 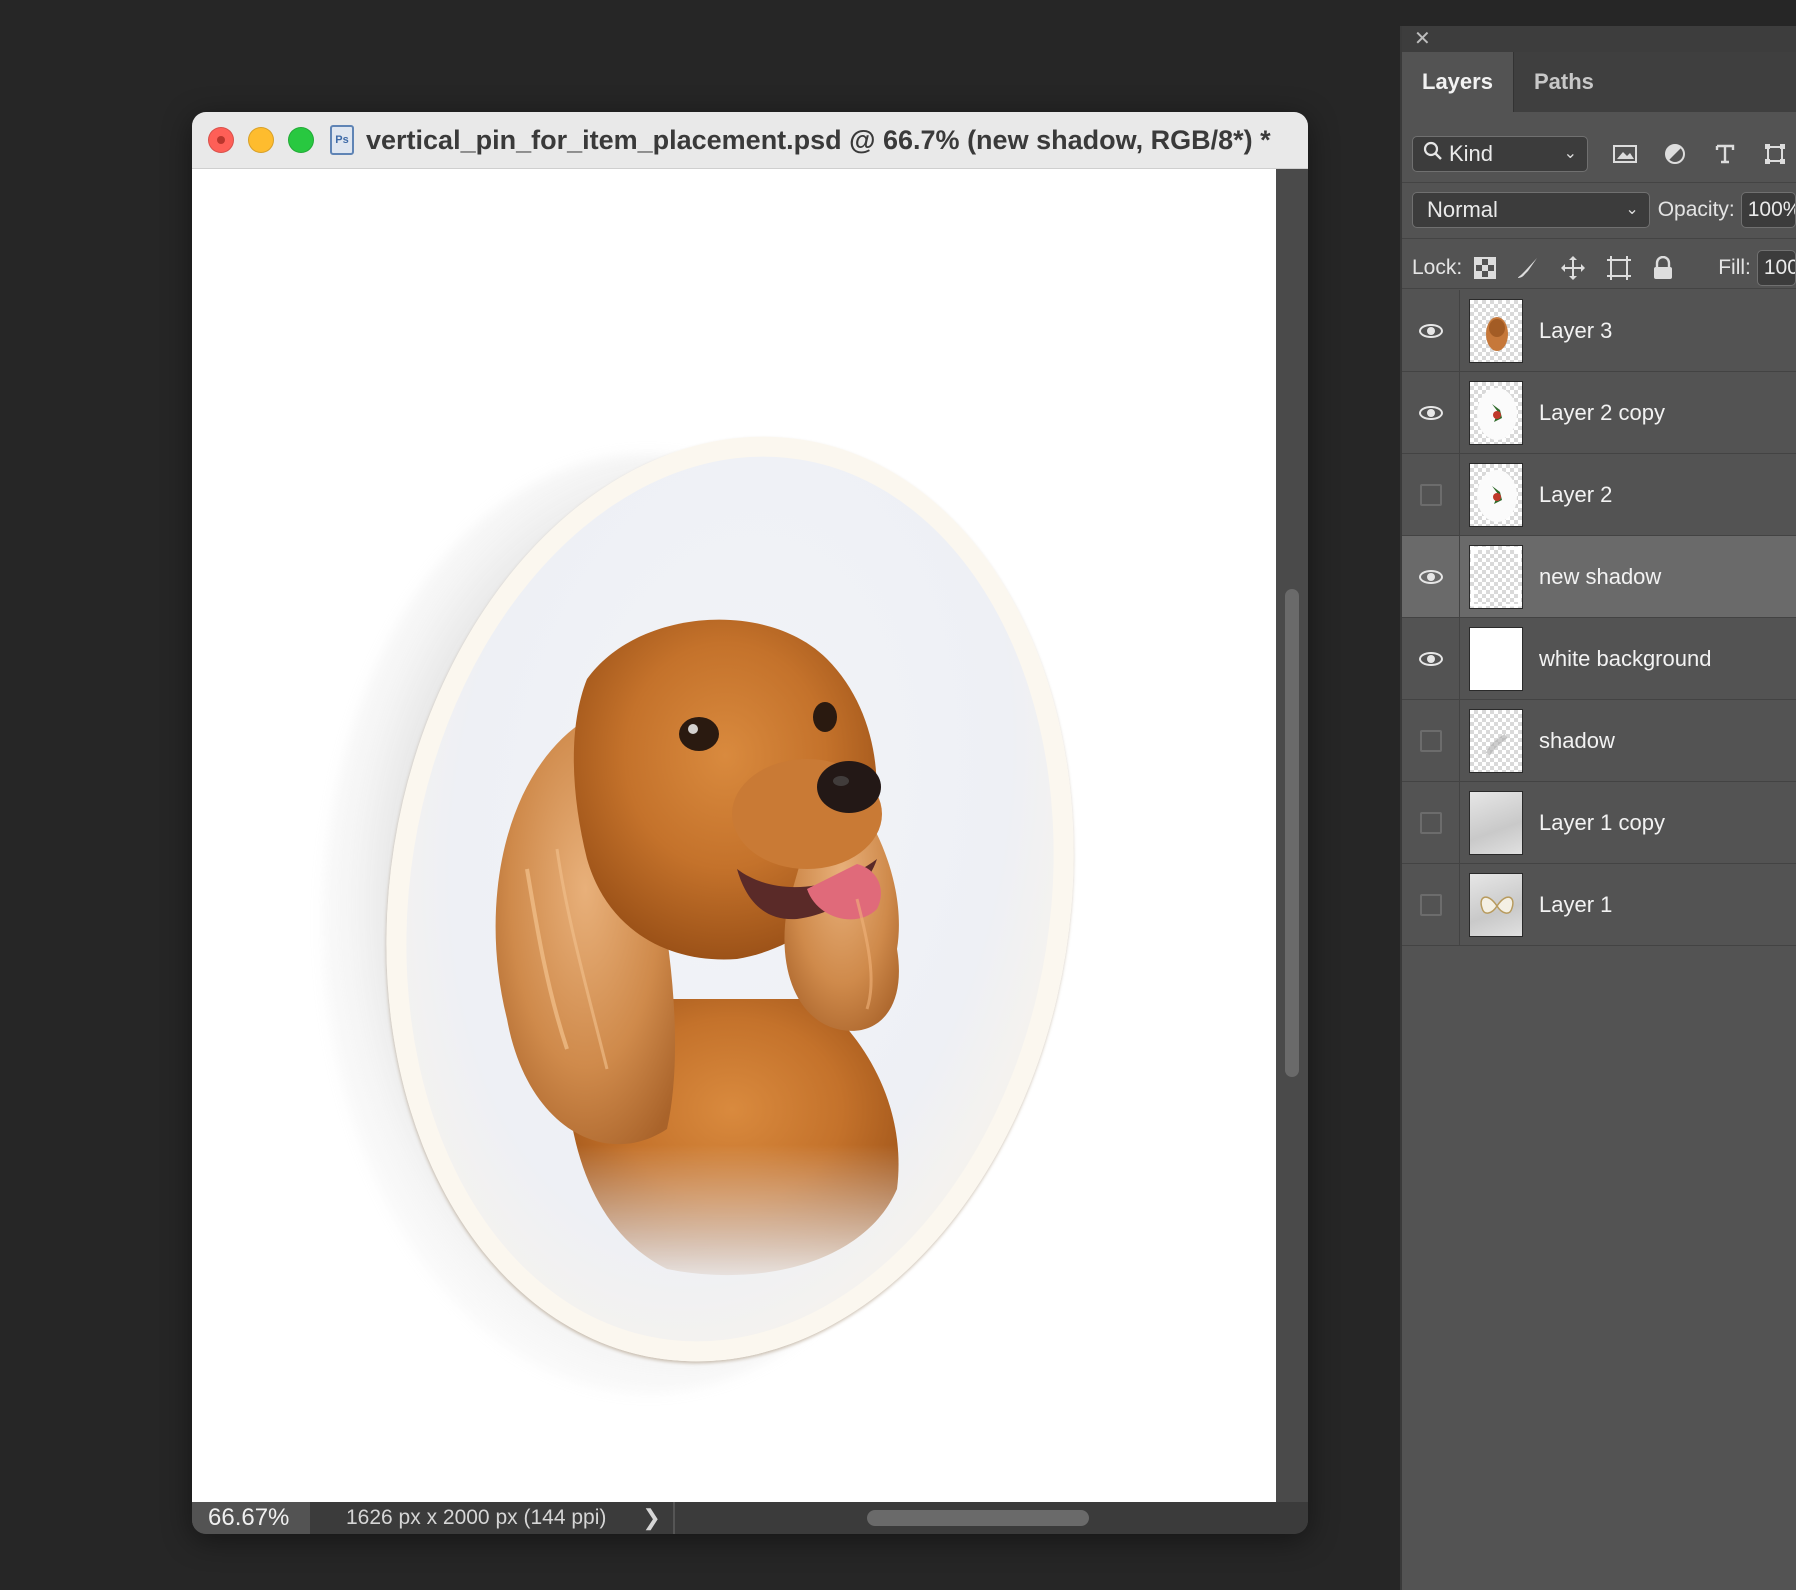 I want to click on layer-row: shadow, so click(x=1599, y=740).